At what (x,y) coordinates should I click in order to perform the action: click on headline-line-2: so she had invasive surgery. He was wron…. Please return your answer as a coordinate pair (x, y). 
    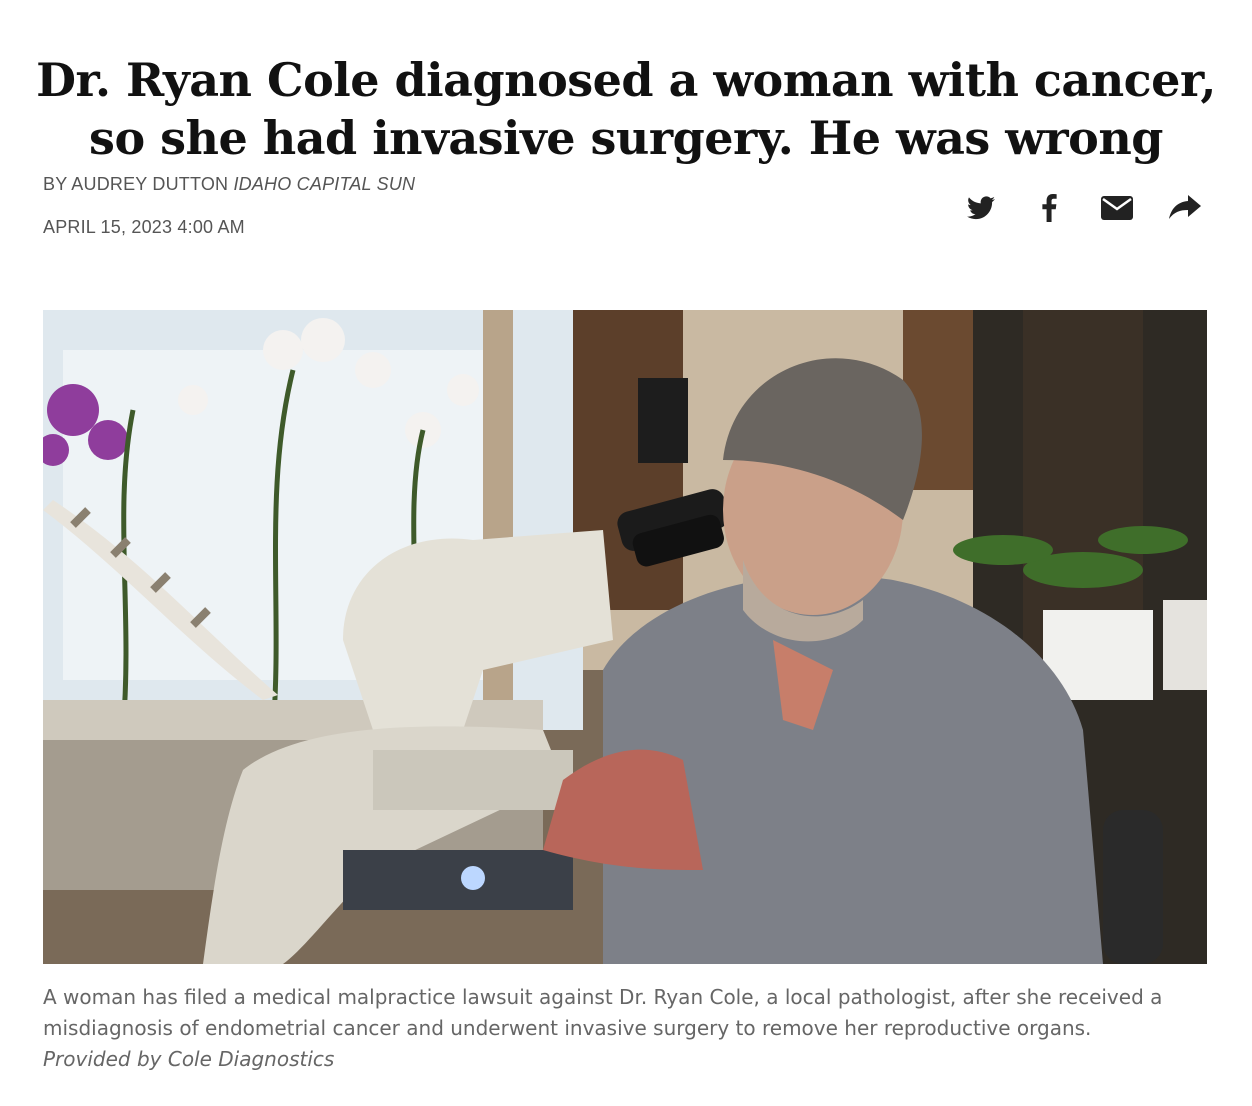
    Looking at the image, I should click on (626, 137).